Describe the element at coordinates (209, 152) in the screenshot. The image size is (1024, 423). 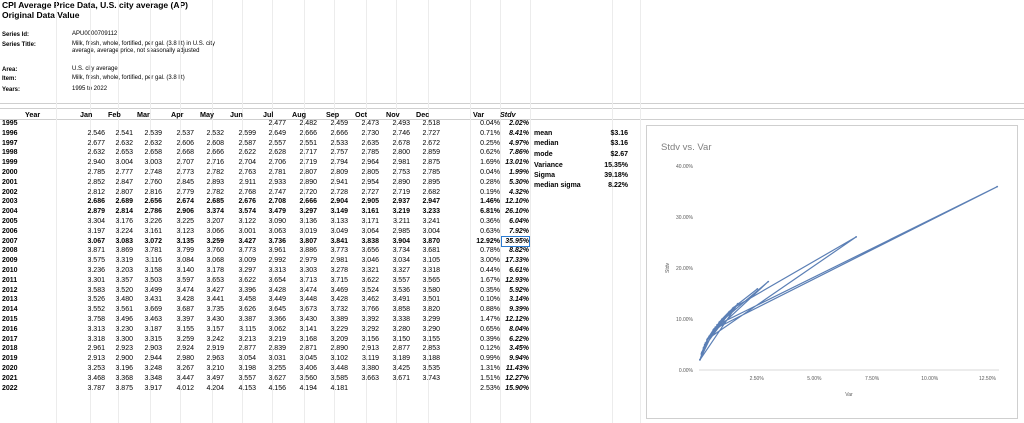
I see `price-cell: 2.666` at that location.